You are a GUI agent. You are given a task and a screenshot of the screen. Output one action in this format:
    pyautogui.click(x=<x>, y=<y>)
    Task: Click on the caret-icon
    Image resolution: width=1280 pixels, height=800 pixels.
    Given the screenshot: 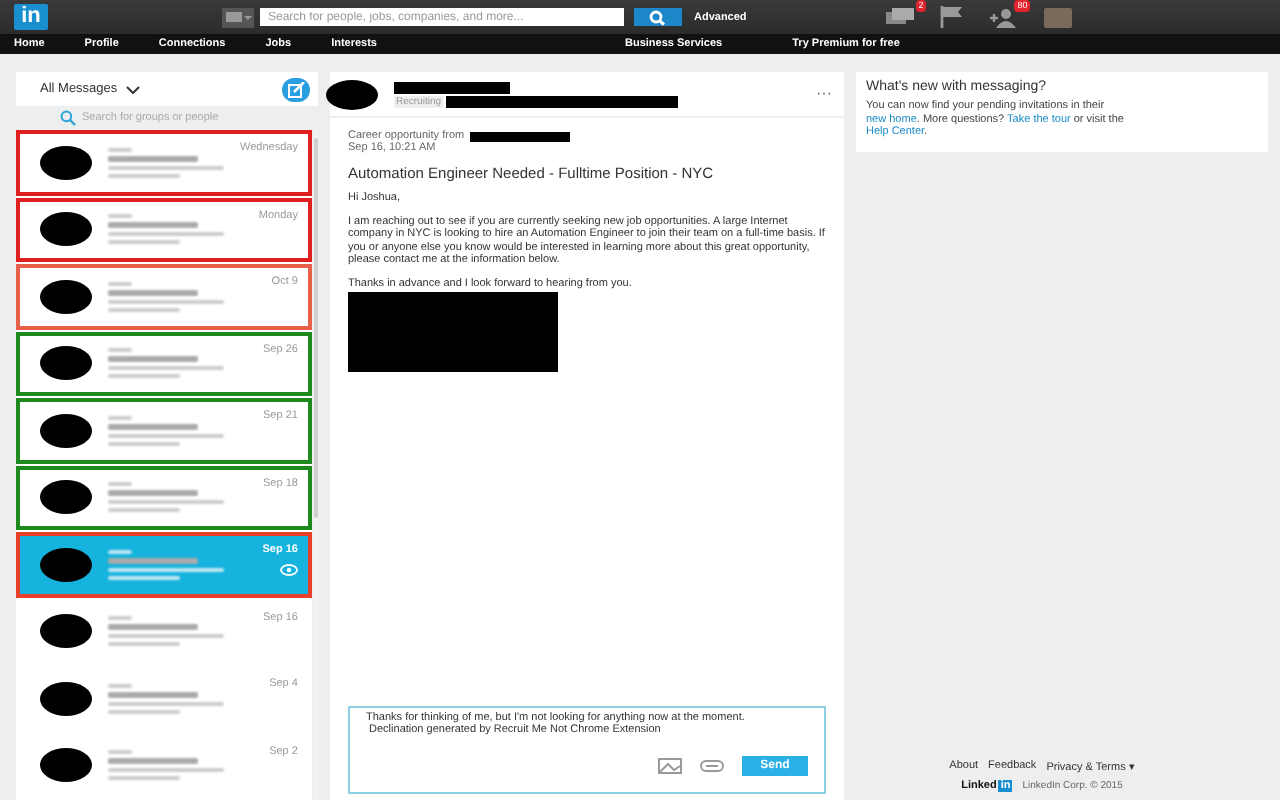 What is the action you would take?
    pyautogui.click(x=132, y=89)
    